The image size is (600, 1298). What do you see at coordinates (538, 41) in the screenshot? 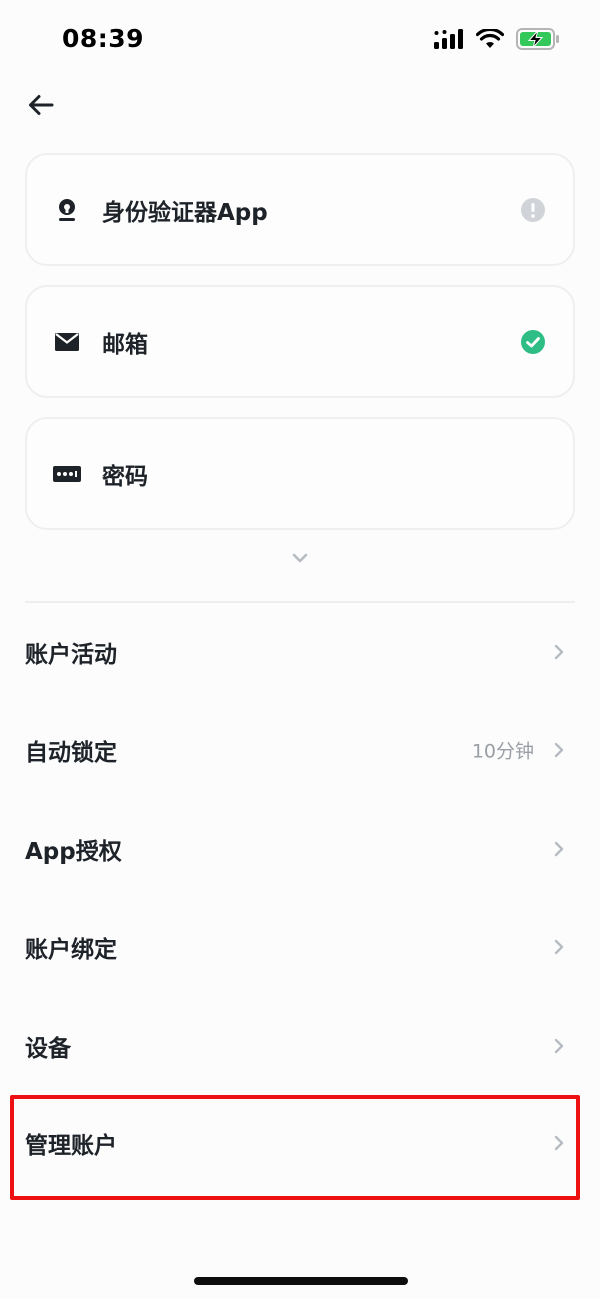
I see `battery-charging-icon` at bounding box center [538, 41].